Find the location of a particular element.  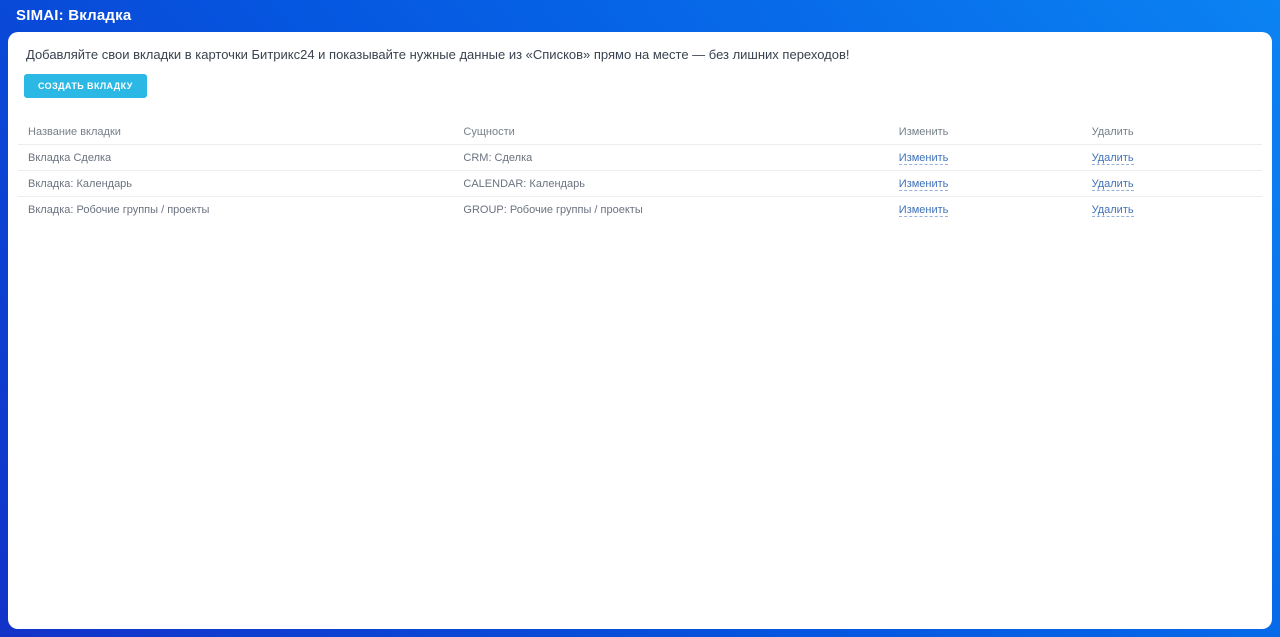

create-tab-button: СОЗДАТЬ ВКЛАДКУ is located at coordinates (85, 86).